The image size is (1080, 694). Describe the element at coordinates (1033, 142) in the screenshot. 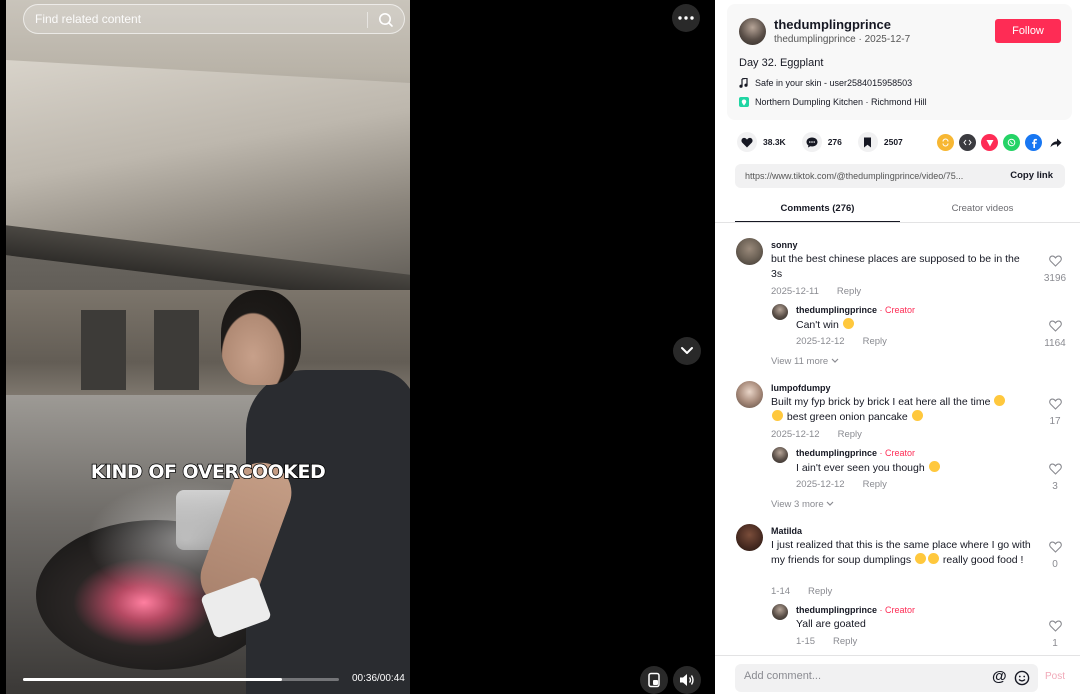

I see `facebook-icon` at that location.